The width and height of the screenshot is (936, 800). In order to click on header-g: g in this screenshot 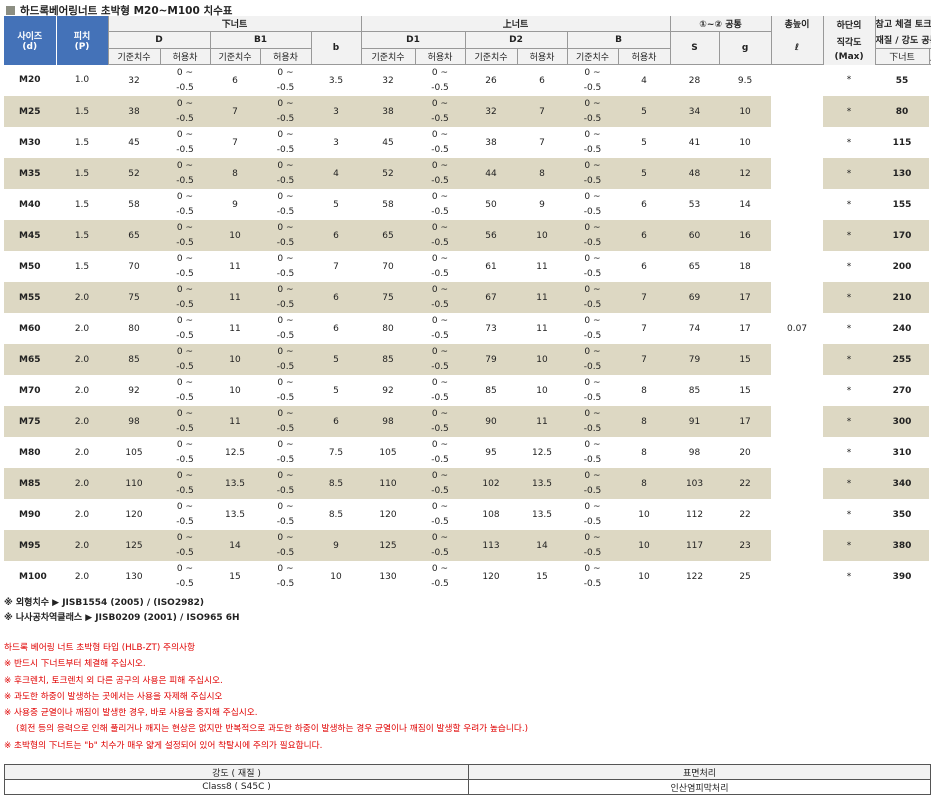, I will do `click(745, 48)`.